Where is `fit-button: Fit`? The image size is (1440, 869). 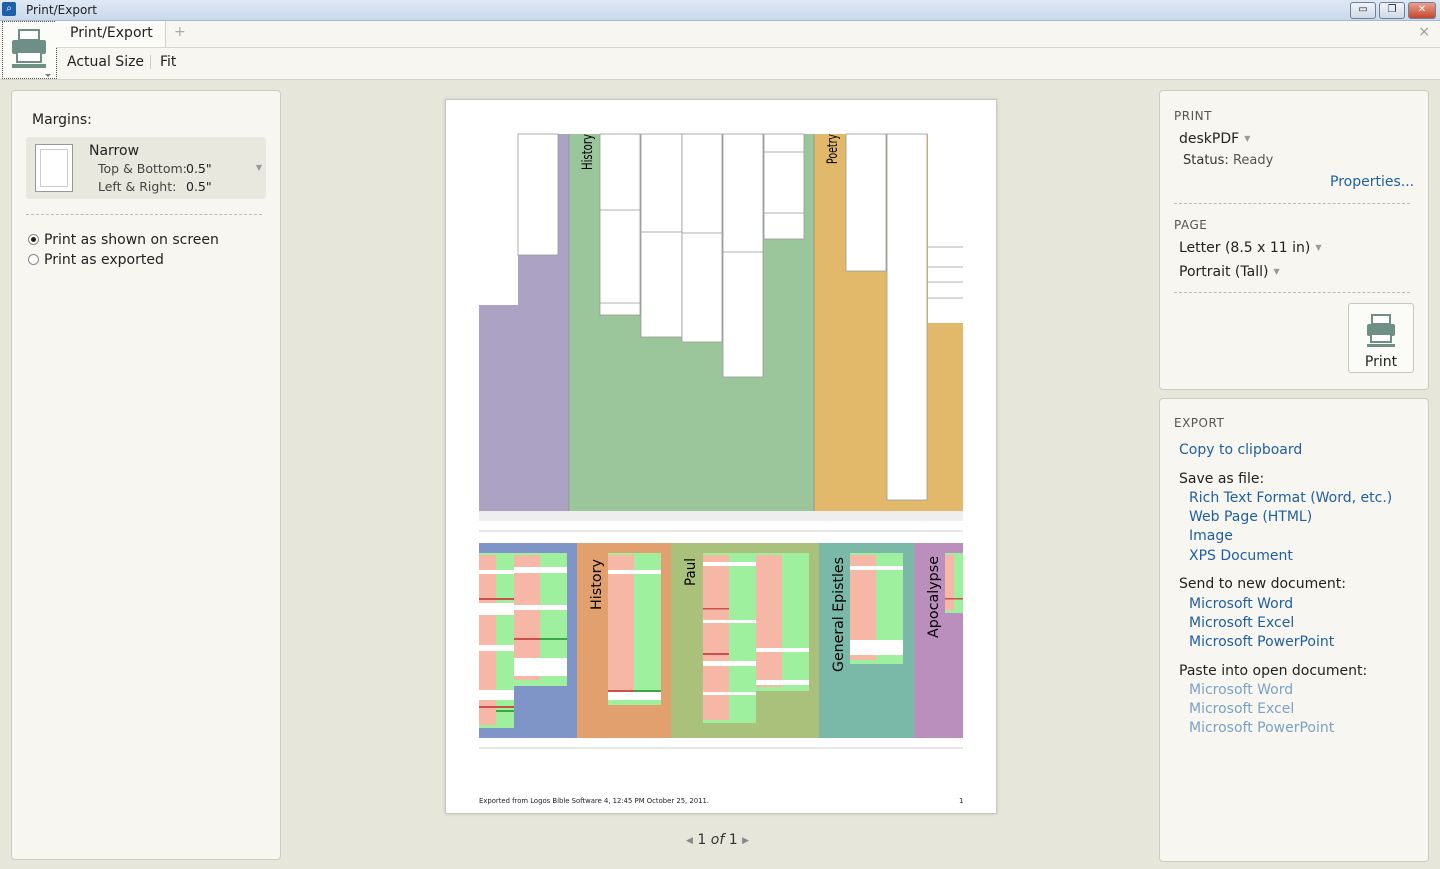 fit-button: Fit is located at coordinates (168, 62).